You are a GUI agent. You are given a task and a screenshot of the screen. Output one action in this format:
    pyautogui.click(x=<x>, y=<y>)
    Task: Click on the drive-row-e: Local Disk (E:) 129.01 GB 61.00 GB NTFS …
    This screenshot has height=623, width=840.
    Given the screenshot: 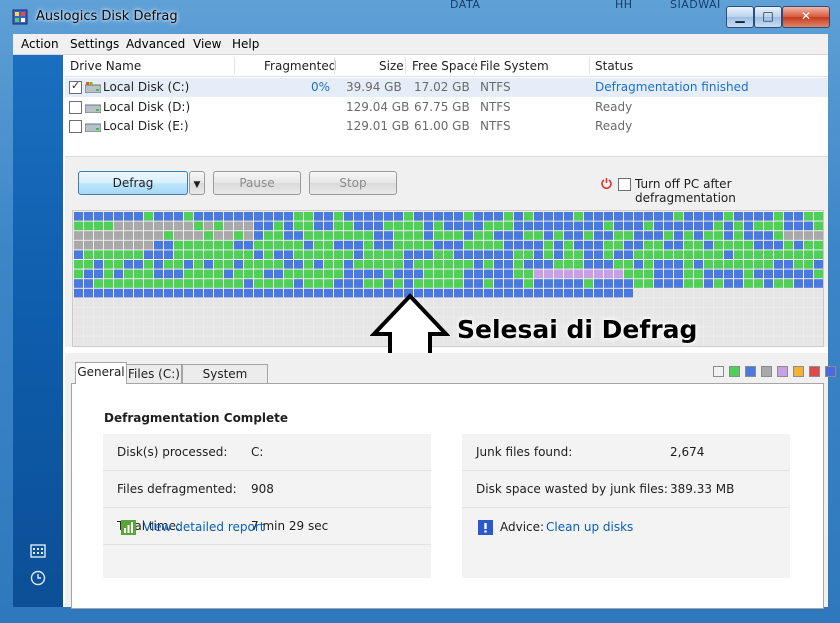 What is the action you would take?
    pyautogui.click(x=446, y=126)
    